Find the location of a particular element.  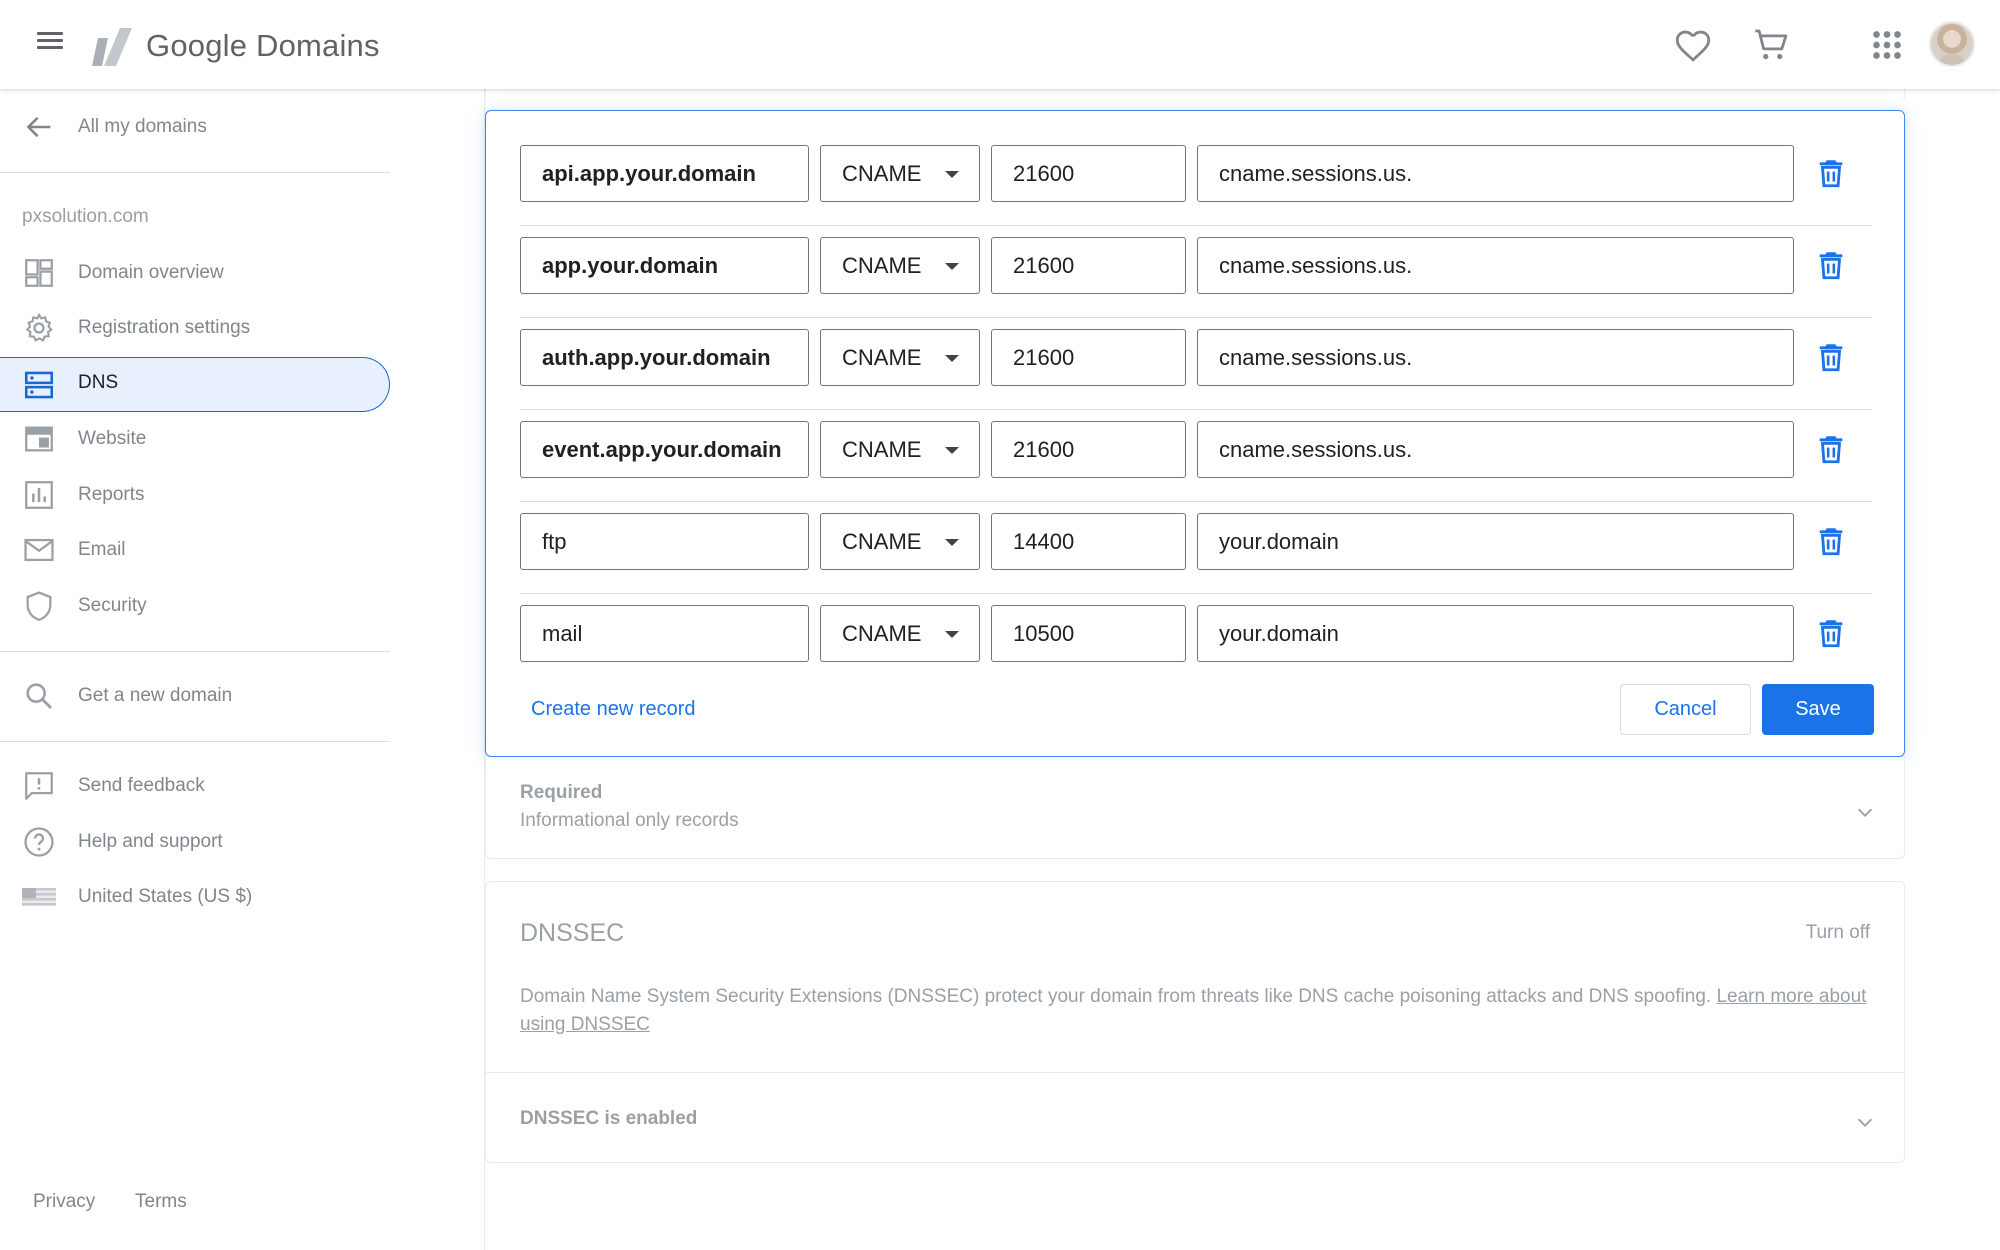

dnssec-title: DNSSEC is located at coordinates (572, 933).